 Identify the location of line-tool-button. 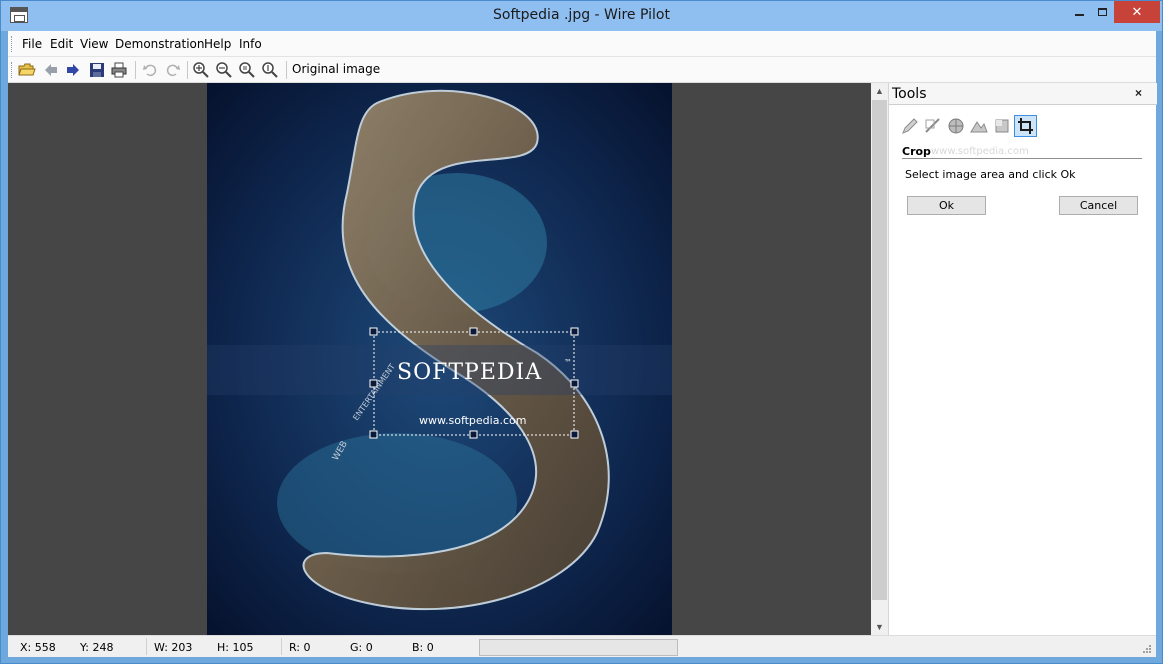
(933, 126).